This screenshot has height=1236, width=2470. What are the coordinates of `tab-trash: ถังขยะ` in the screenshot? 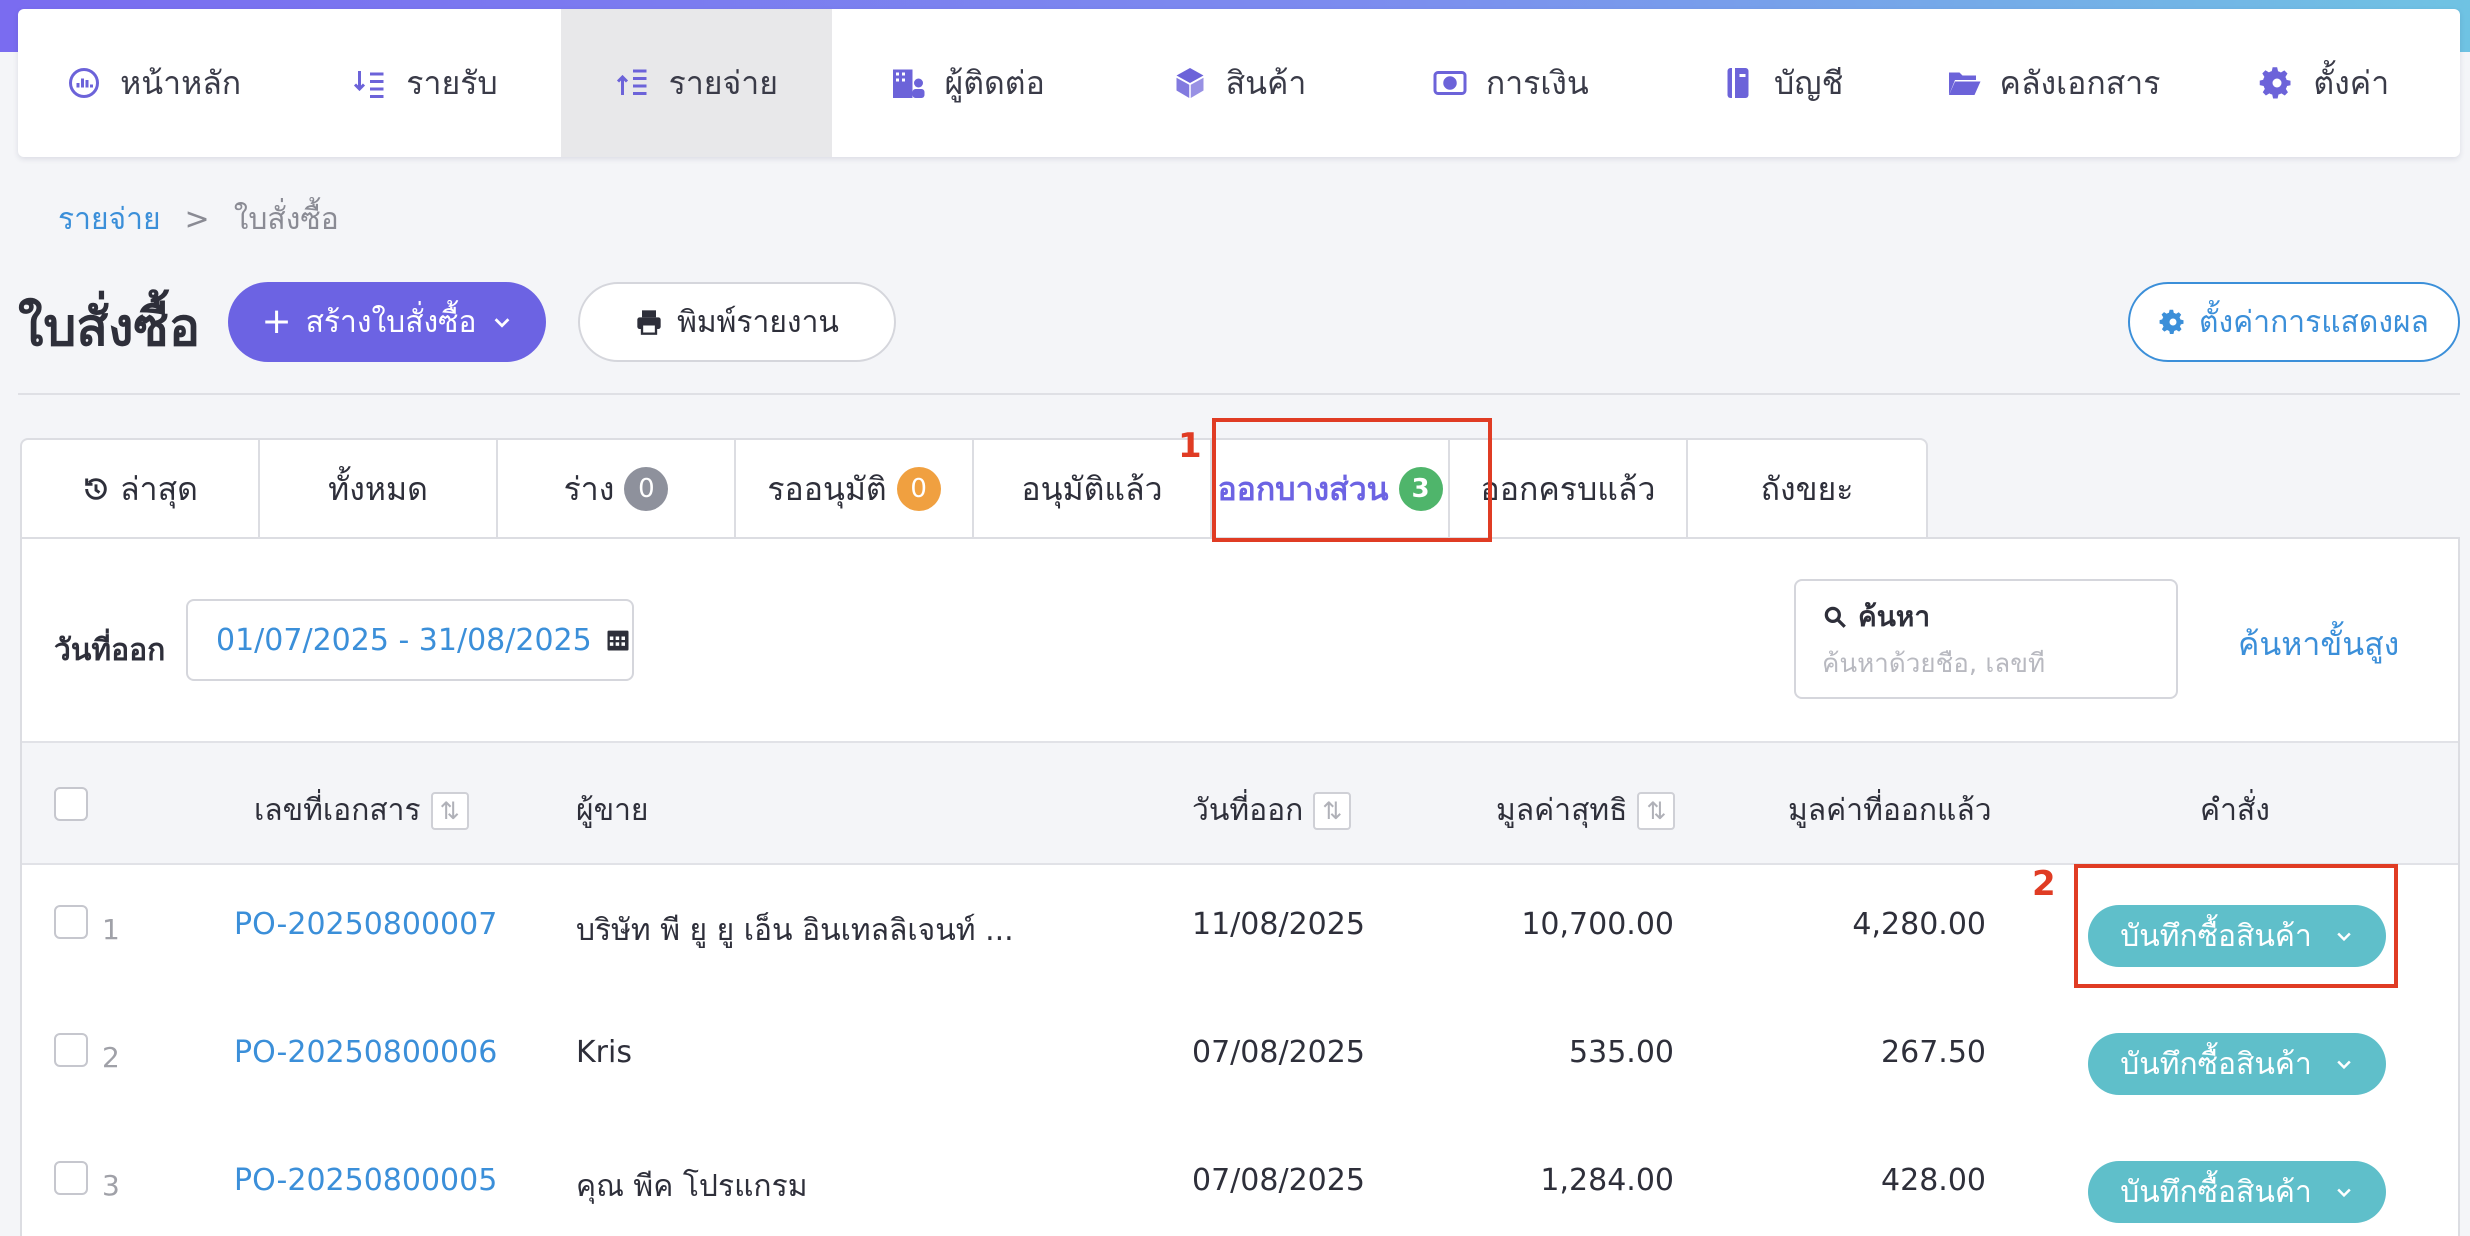 It's located at (1807, 489).